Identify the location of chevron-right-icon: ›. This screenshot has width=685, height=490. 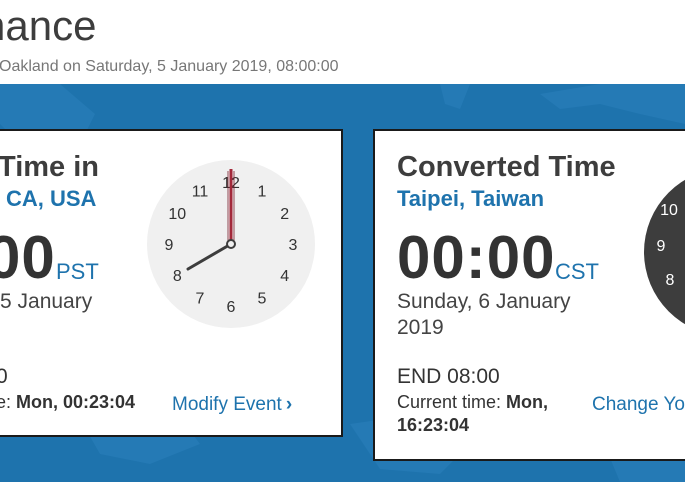
(289, 404).